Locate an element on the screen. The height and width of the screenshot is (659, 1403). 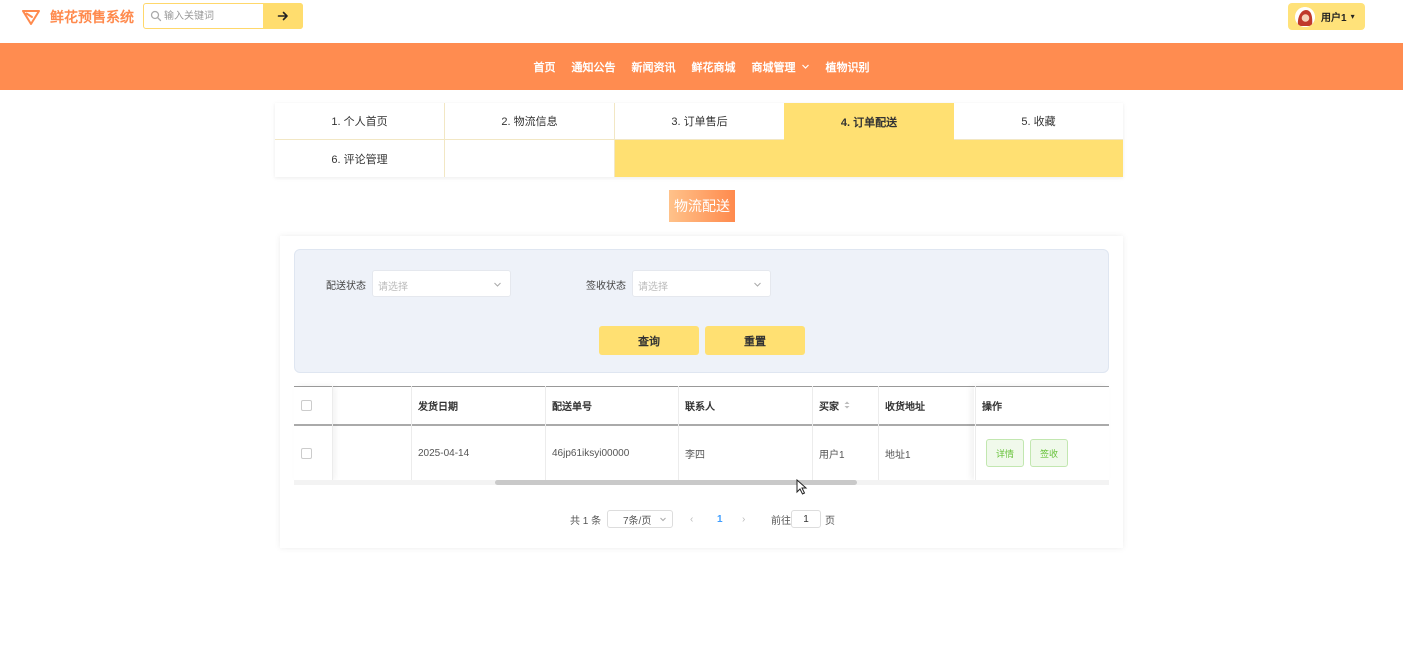
nav-item-flower-mall: 鲜花商城 is located at coordinates (714, 67).